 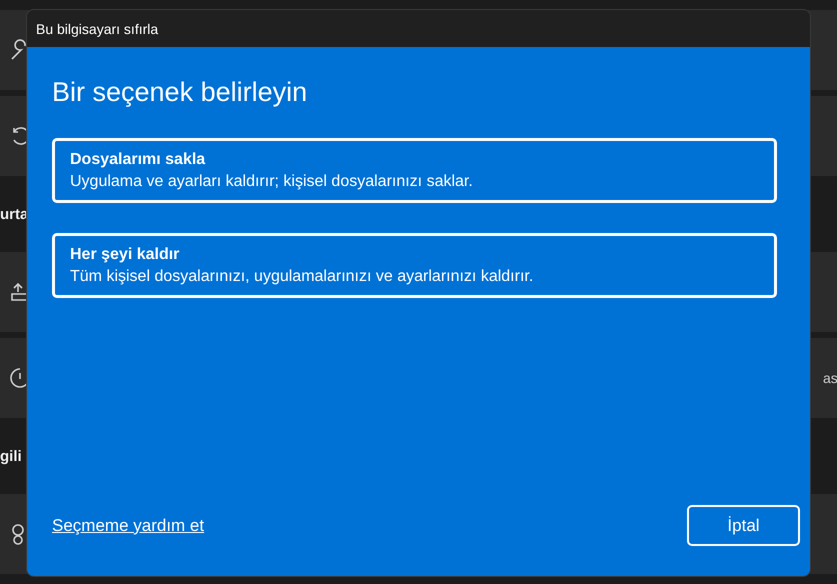 What do you see at coordinates (97, 28) in the screenshot?
I see `window-title: Bu bilgisayarı sıfırla` at bounding box center [97, 28].